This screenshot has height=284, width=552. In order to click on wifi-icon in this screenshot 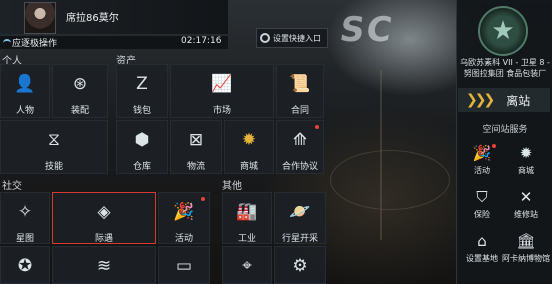, I will do `click(7, 43)`.